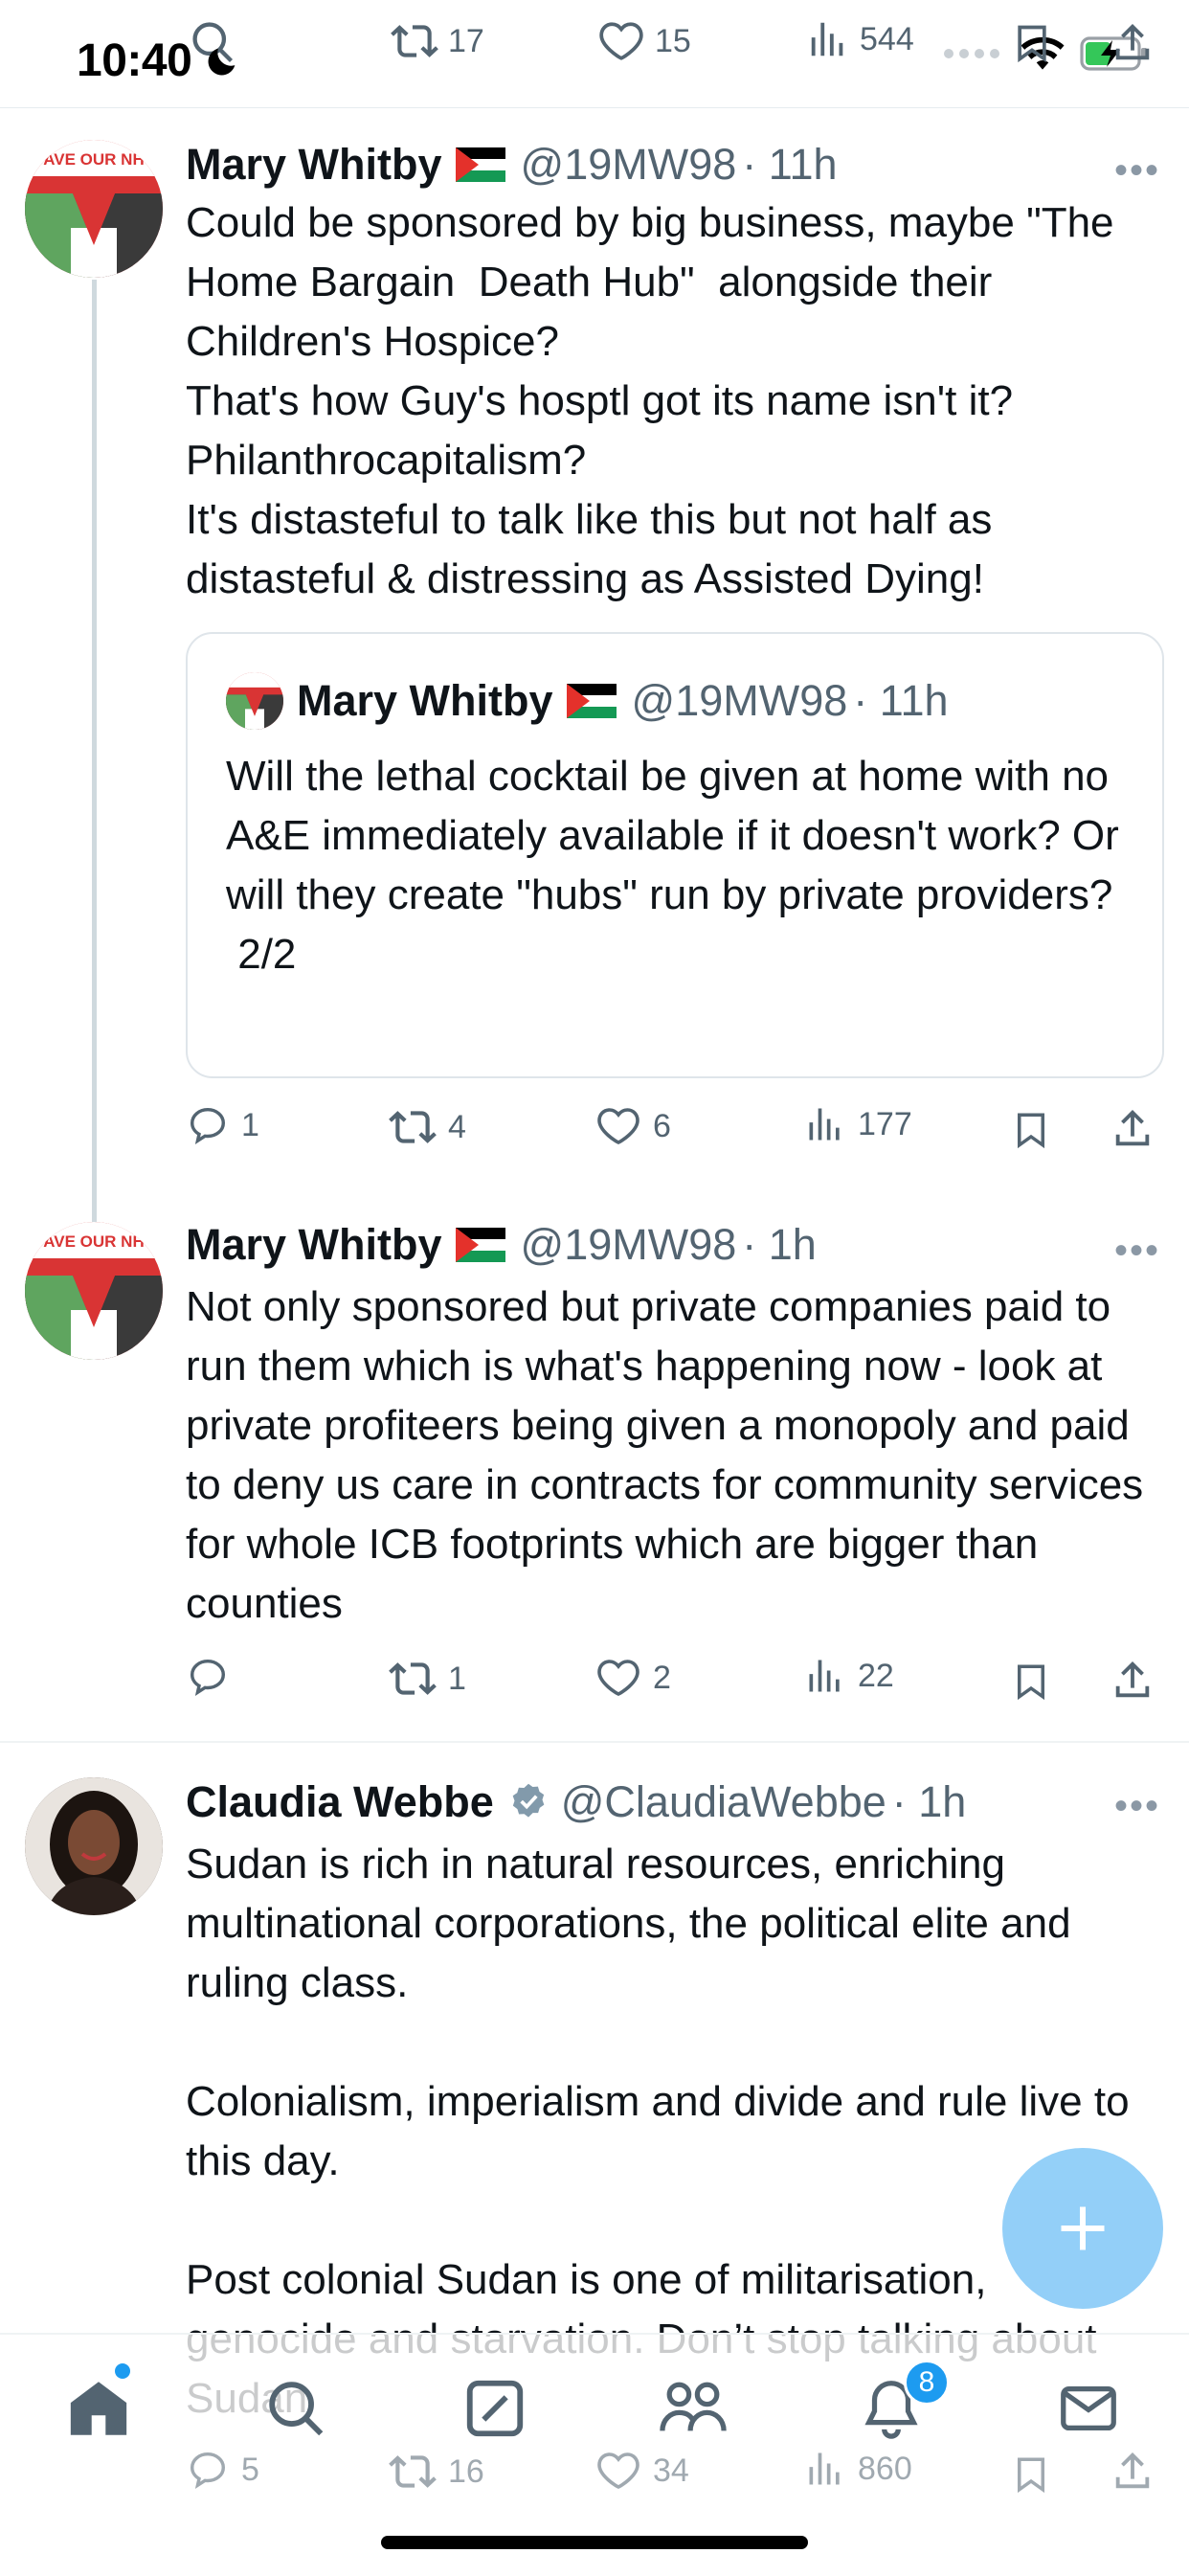 The width and height of the screenshot is (1189, 2576). Describe the element at coordinates (642, 2471) in the screenshot. I see `like-button: 34` at that location.